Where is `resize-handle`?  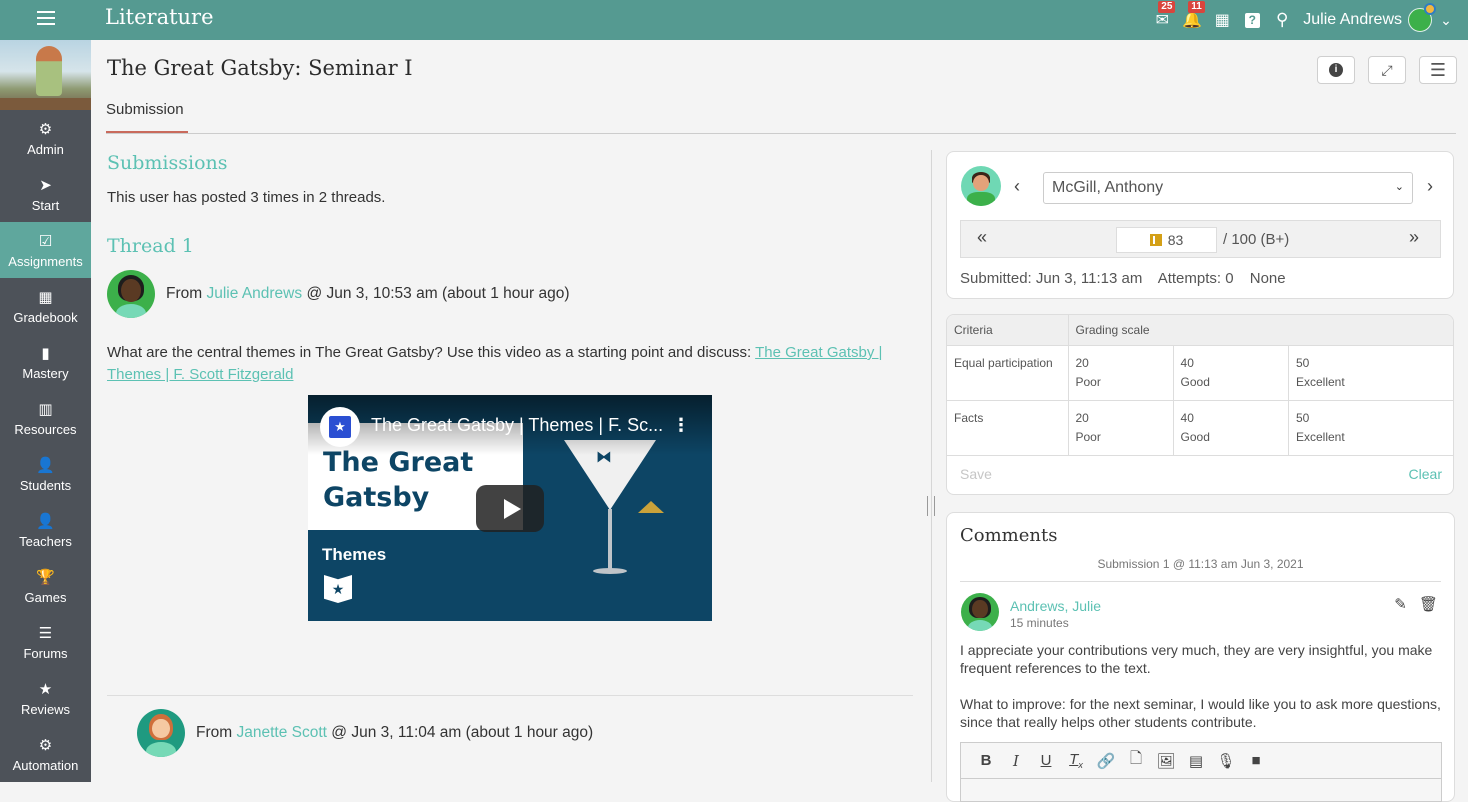 resize-handle is located at coordinates (931, 506).